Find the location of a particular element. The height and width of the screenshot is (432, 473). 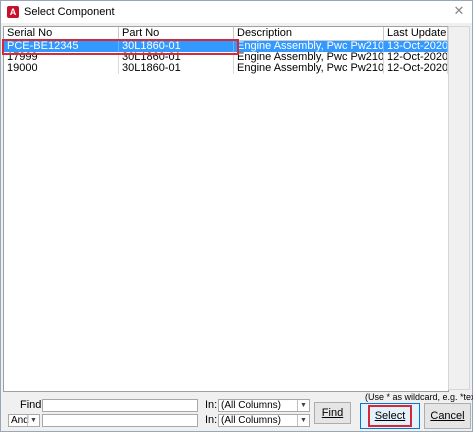

cancel-button: Cancel is located at coordinates (447, 416).